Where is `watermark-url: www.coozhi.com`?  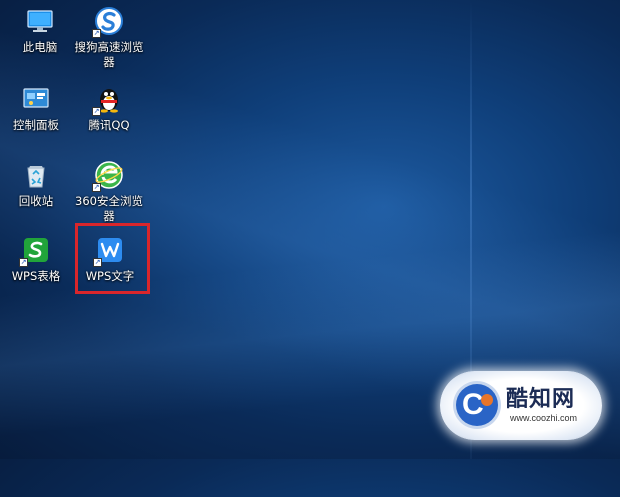
watermark-url: www.coozhi.com is located at coordinates (544, 418).